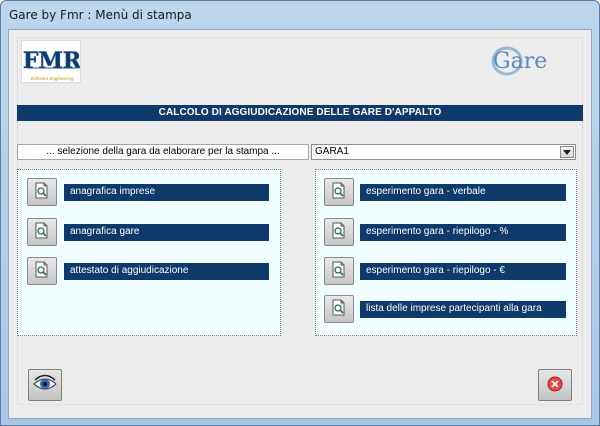 This screenshot has height=426, width=600. I want to click on gare-logo-text: Gare, so click(520, 61).